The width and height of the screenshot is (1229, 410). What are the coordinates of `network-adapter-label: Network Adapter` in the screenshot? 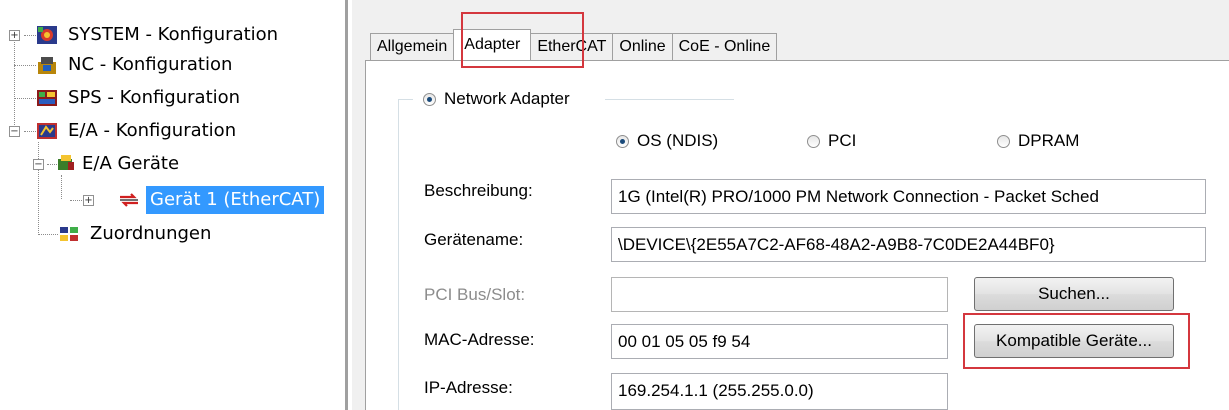 It's located at (507, 98).